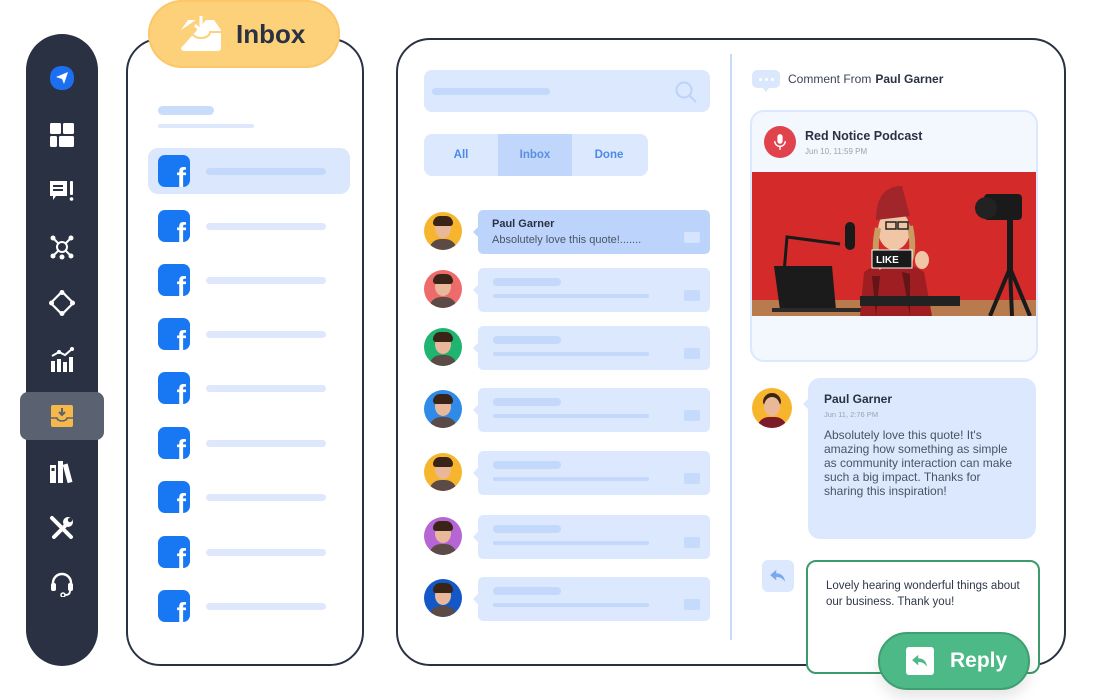 This screenshot has height=700, width=1108. I want to click on sidebar-item-publish, so click(62, 78).